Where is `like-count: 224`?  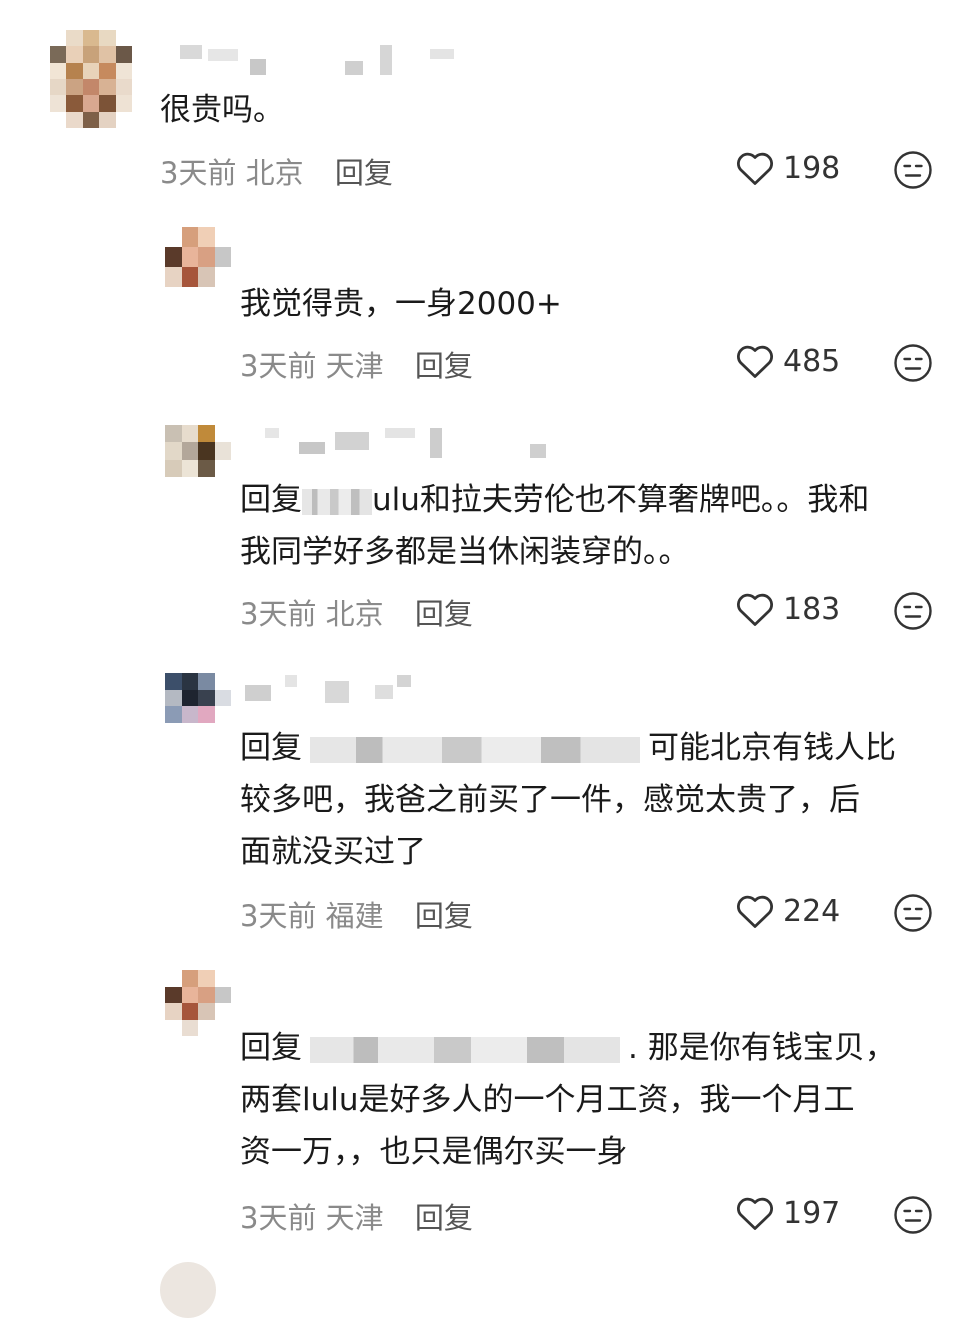
like-count: 224 is located at coordinates (812, 911).